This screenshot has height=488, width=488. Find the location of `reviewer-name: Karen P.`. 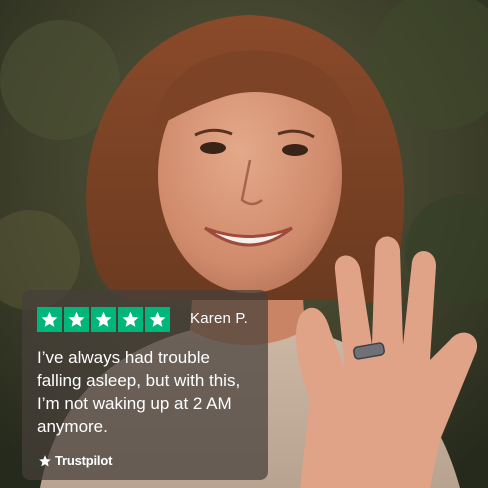

reviewer-name: Karen P. is located at coordinates (219, 318).